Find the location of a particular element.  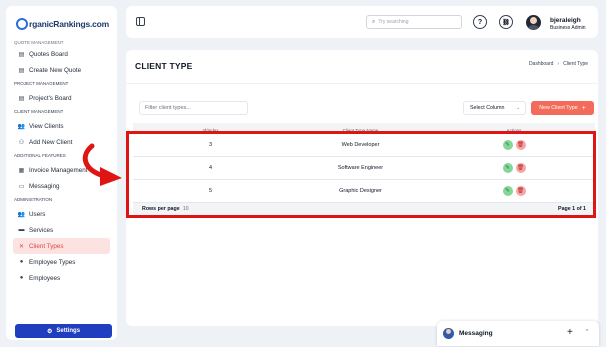

close-icon: ✕ is located at coordinates (21, 246).